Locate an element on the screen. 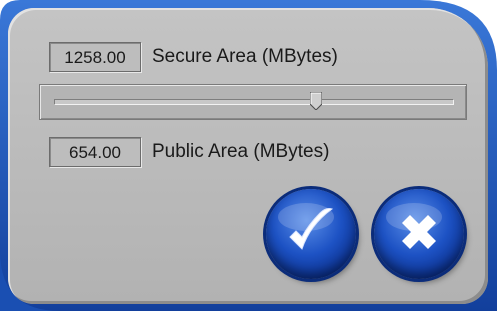 The width and height of the screenshot is (497, 311). slider-track is located at coordinates (254, 102).